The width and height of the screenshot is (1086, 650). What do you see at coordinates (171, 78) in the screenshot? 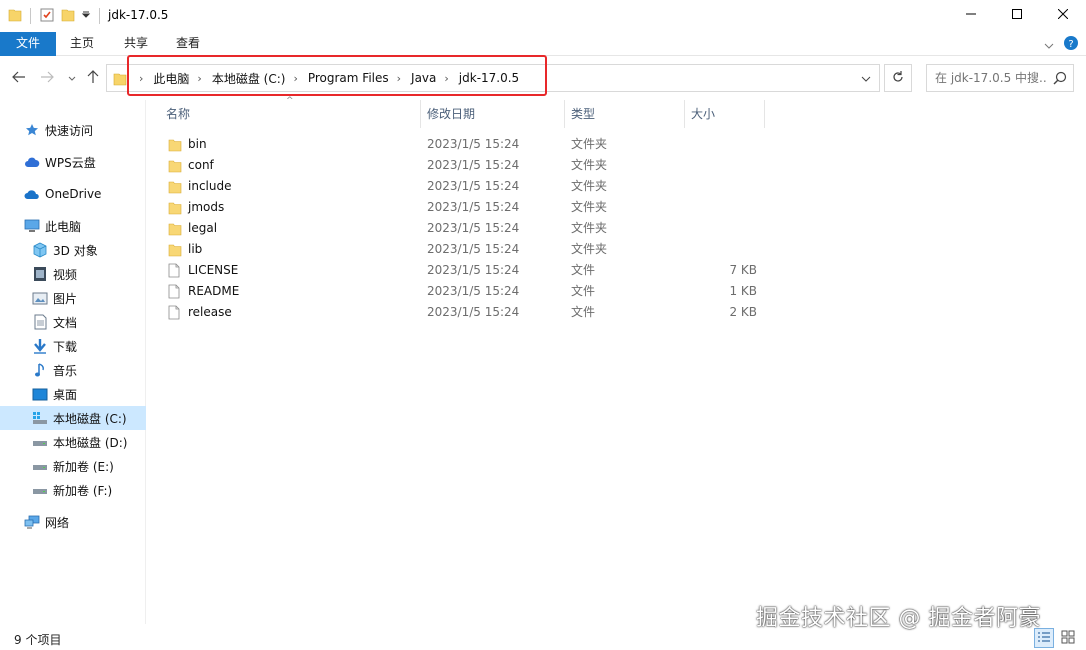
I see `crumb-this-pc: 此电脑` at bounding box center [171, 78].